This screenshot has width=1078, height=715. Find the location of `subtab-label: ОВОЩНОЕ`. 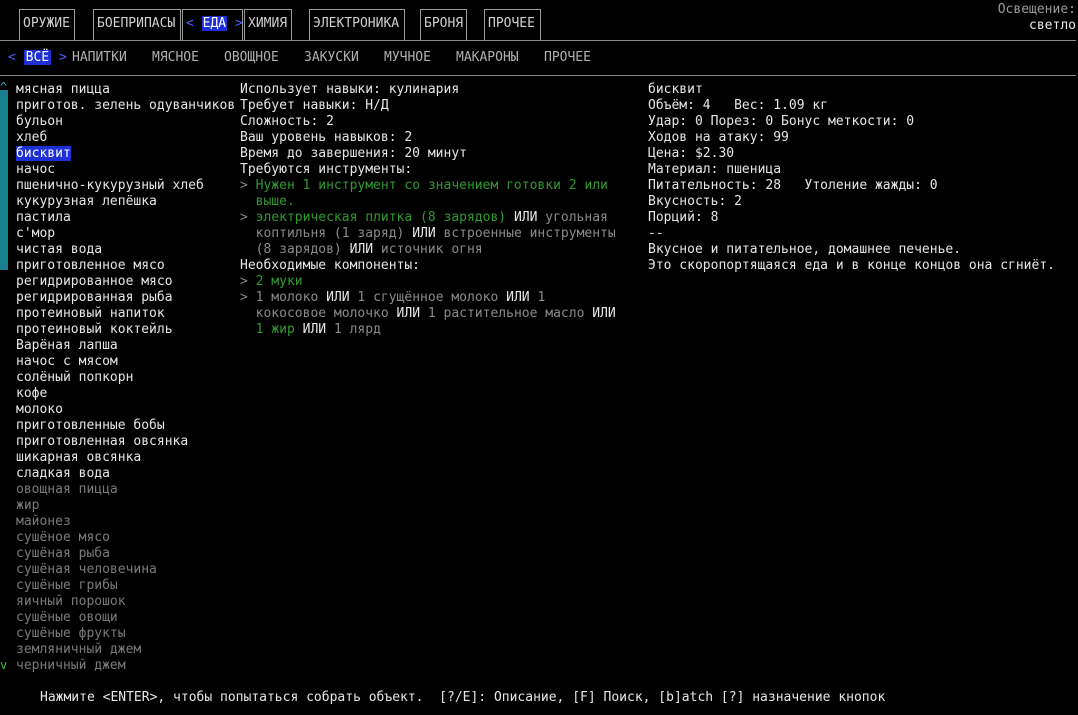

subtab-label: ОВОЩНОЕ is located at coordinates (251, 57).